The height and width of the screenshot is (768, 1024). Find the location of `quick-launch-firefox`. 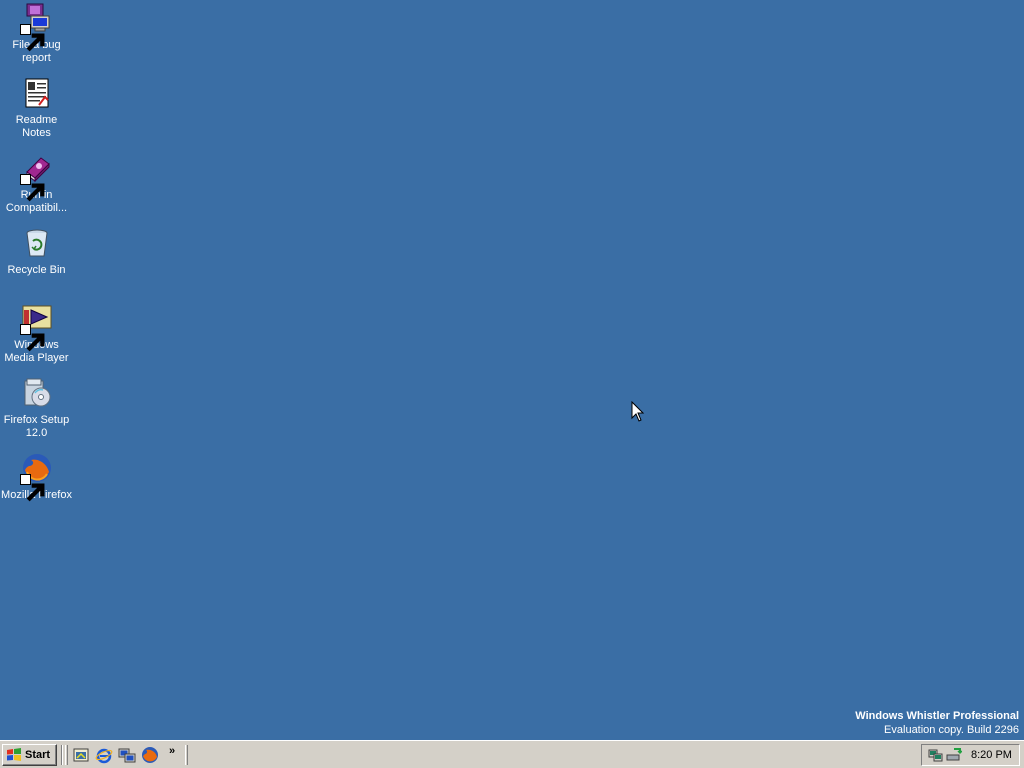

quick-launch-firefox is located at coordinates (150, 755).